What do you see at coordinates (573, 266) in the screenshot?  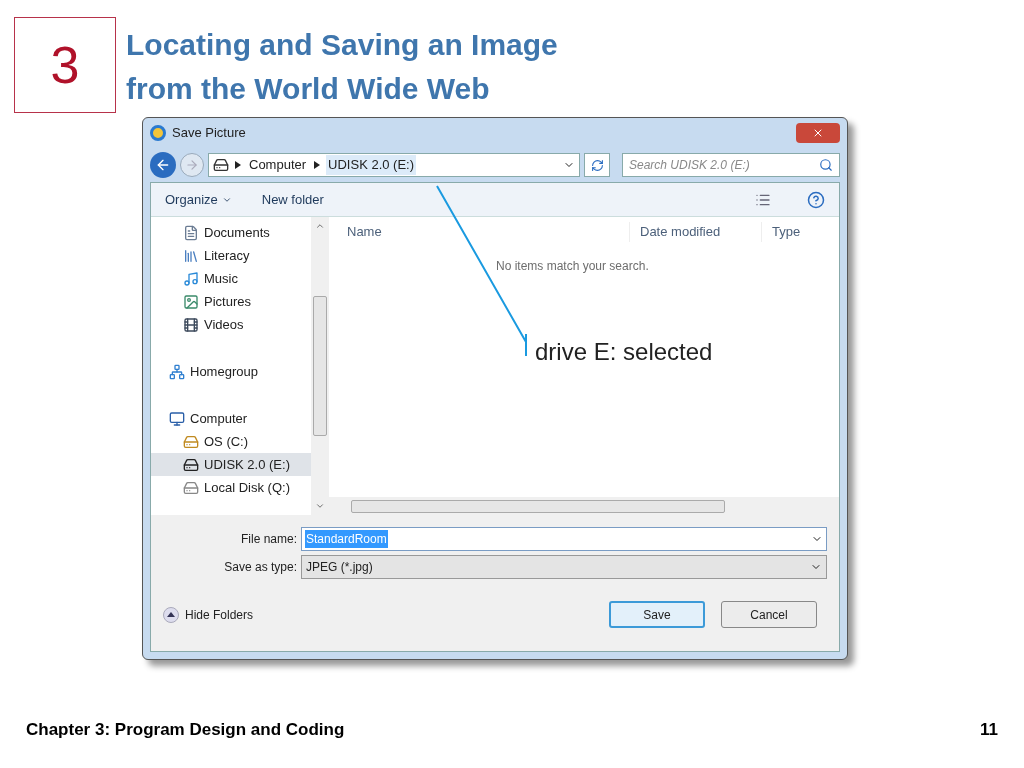 I see `empty-message: No items match your search.` at bounding box center [573, 266].